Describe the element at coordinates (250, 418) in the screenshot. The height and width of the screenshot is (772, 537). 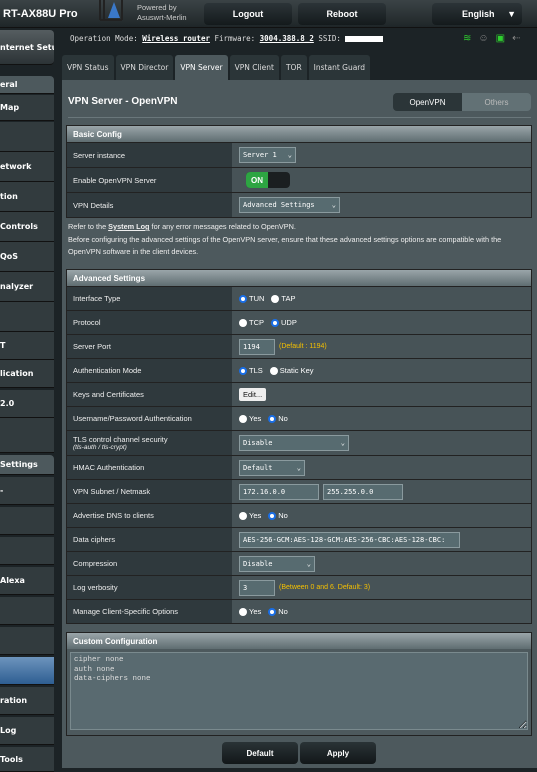
I see `radio-userpass-yes: Yes` at that location.